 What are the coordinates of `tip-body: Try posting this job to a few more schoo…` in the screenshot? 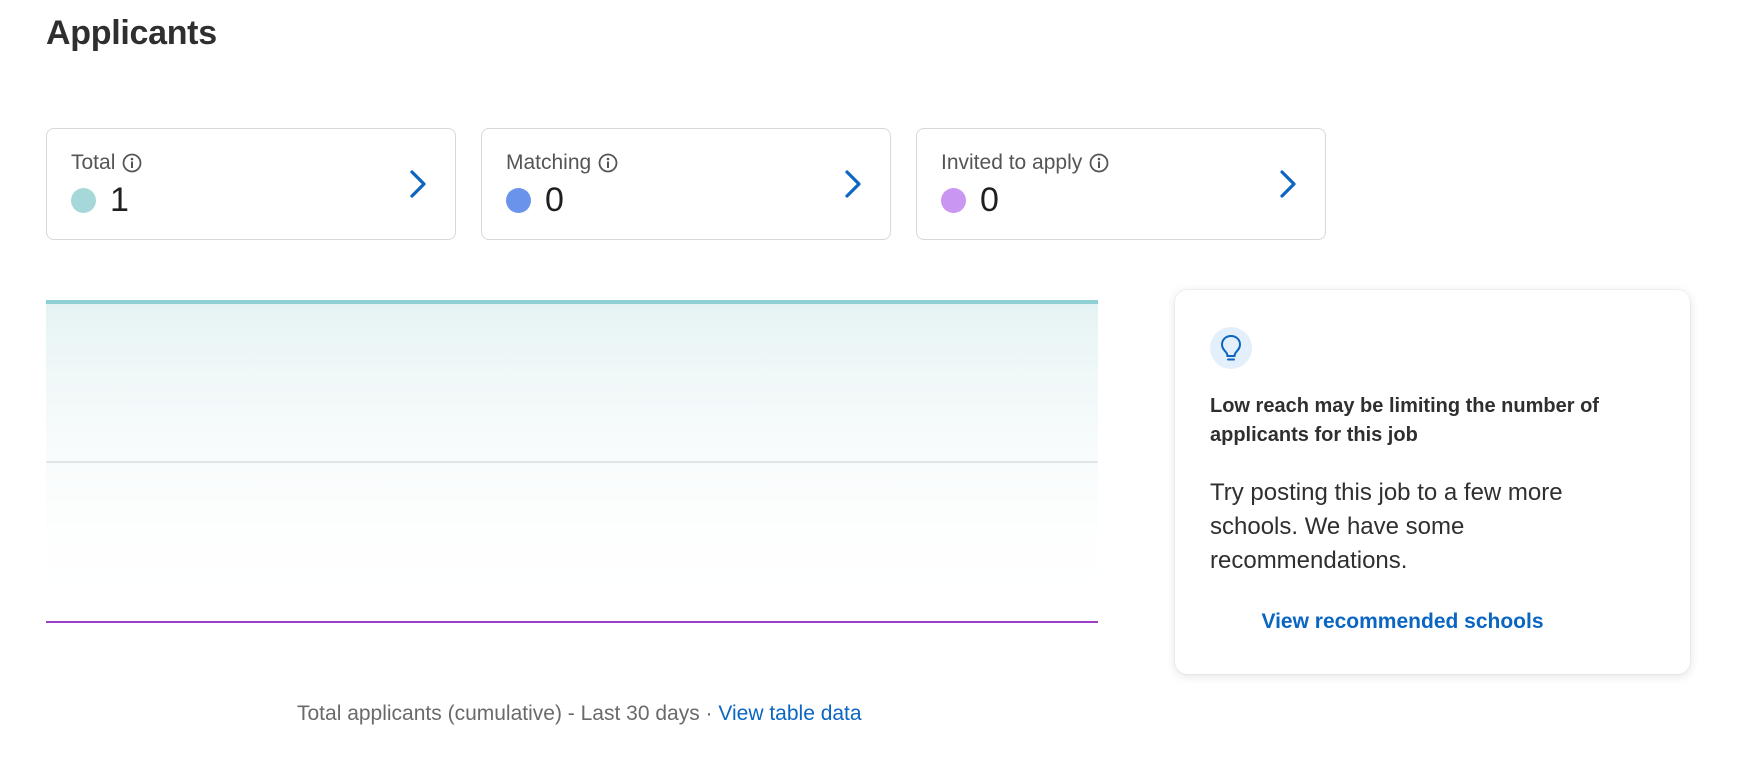 It's located at (1386, 526).